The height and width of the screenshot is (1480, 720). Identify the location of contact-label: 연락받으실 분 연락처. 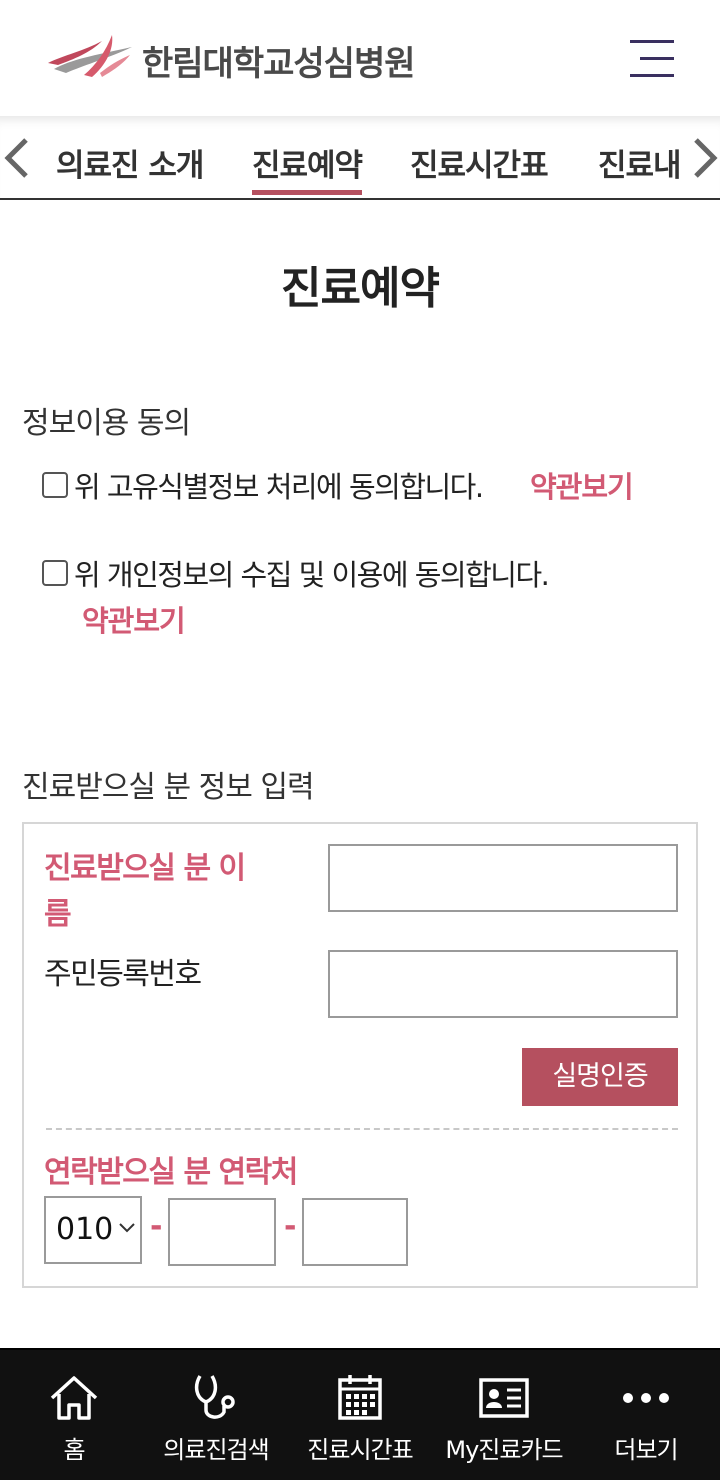
(171, 1172).